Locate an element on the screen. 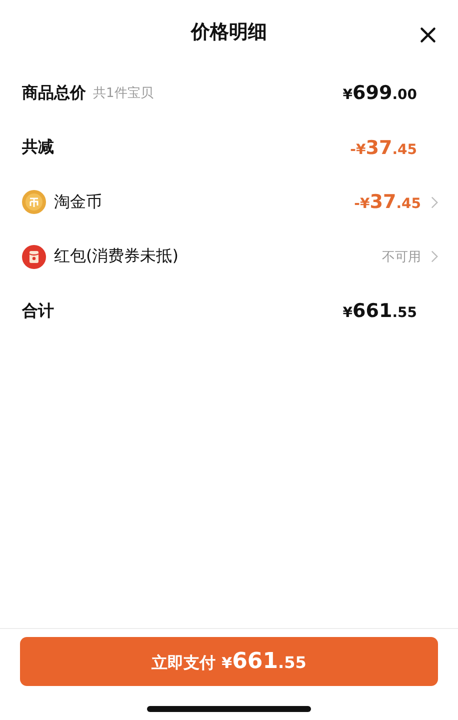 The height and width of the screenshot is (720, 458). amount: ¥699.00 is located at coordinates (379, 93).